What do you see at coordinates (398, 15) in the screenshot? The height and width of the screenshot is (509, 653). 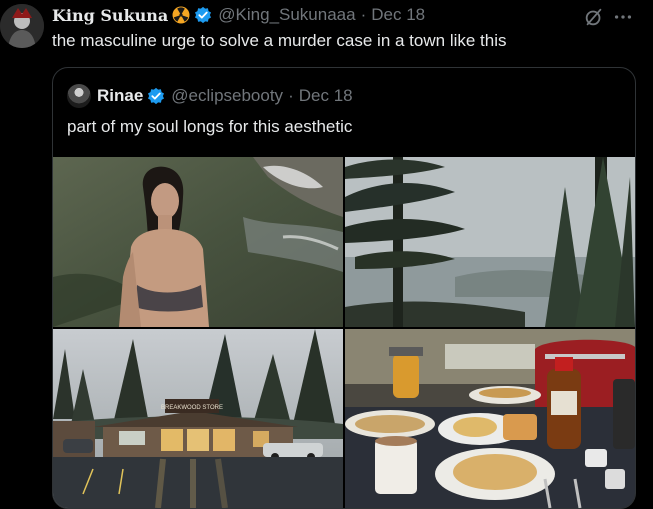 I see `tweet-date: Dec 18` at bounding box center [398, 15].